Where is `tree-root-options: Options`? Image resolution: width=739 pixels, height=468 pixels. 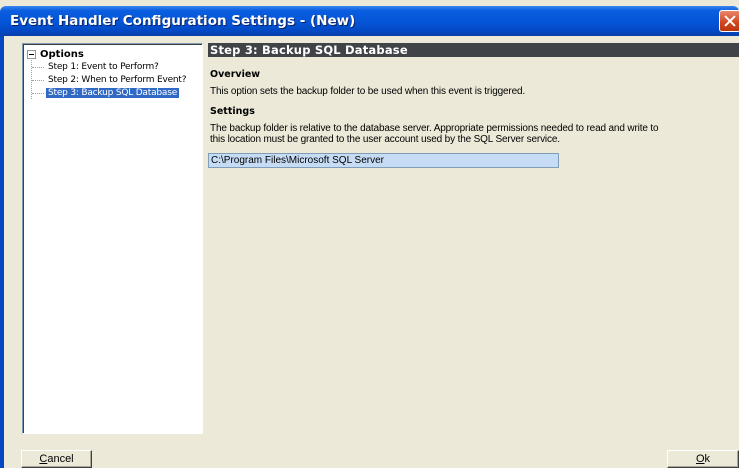
tree-root-options: Options is located at coordinates (55, 54).